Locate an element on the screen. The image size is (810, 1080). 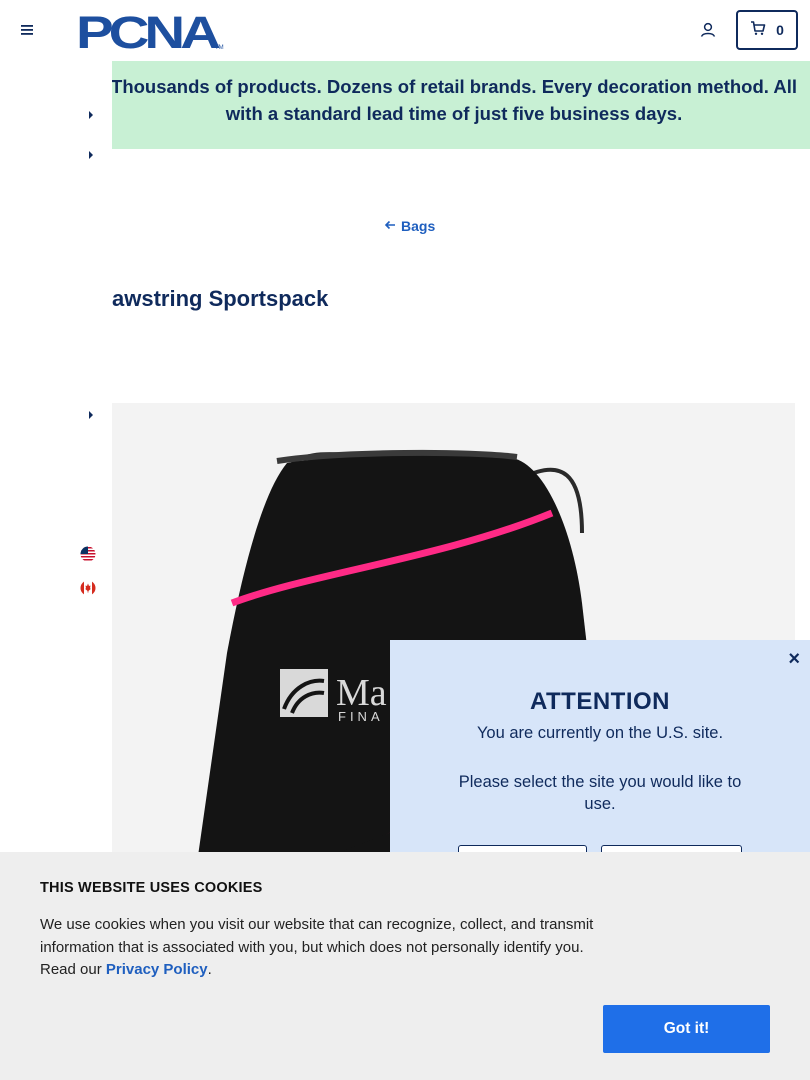
pcna-logo: PCNA TM is located at coordinates (150, 32).